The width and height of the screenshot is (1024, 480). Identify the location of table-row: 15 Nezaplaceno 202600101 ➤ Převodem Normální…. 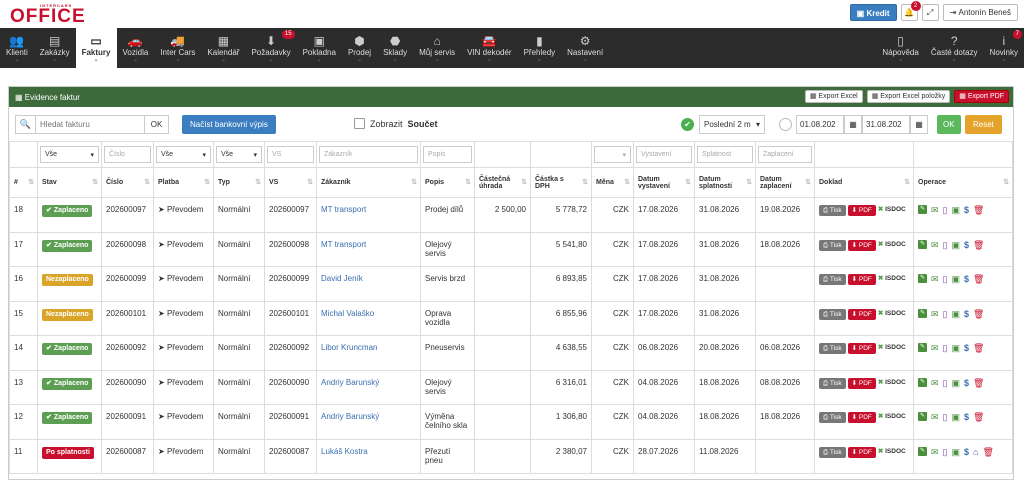
(511, 318).